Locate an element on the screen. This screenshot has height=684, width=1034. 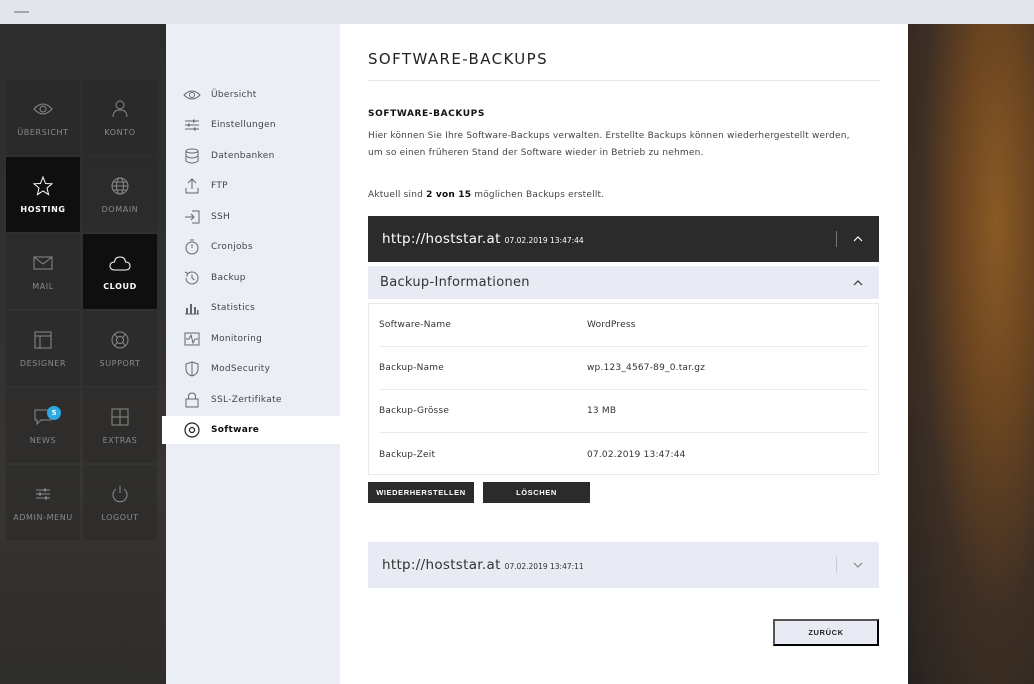
nav-label: DESIGNER is located at coordinates (43, 363).